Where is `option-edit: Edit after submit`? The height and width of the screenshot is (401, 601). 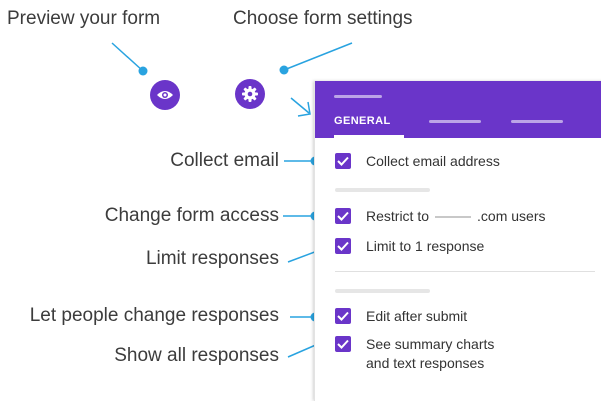 option-edit: Edit after submit is located at coordinates (401, 316).